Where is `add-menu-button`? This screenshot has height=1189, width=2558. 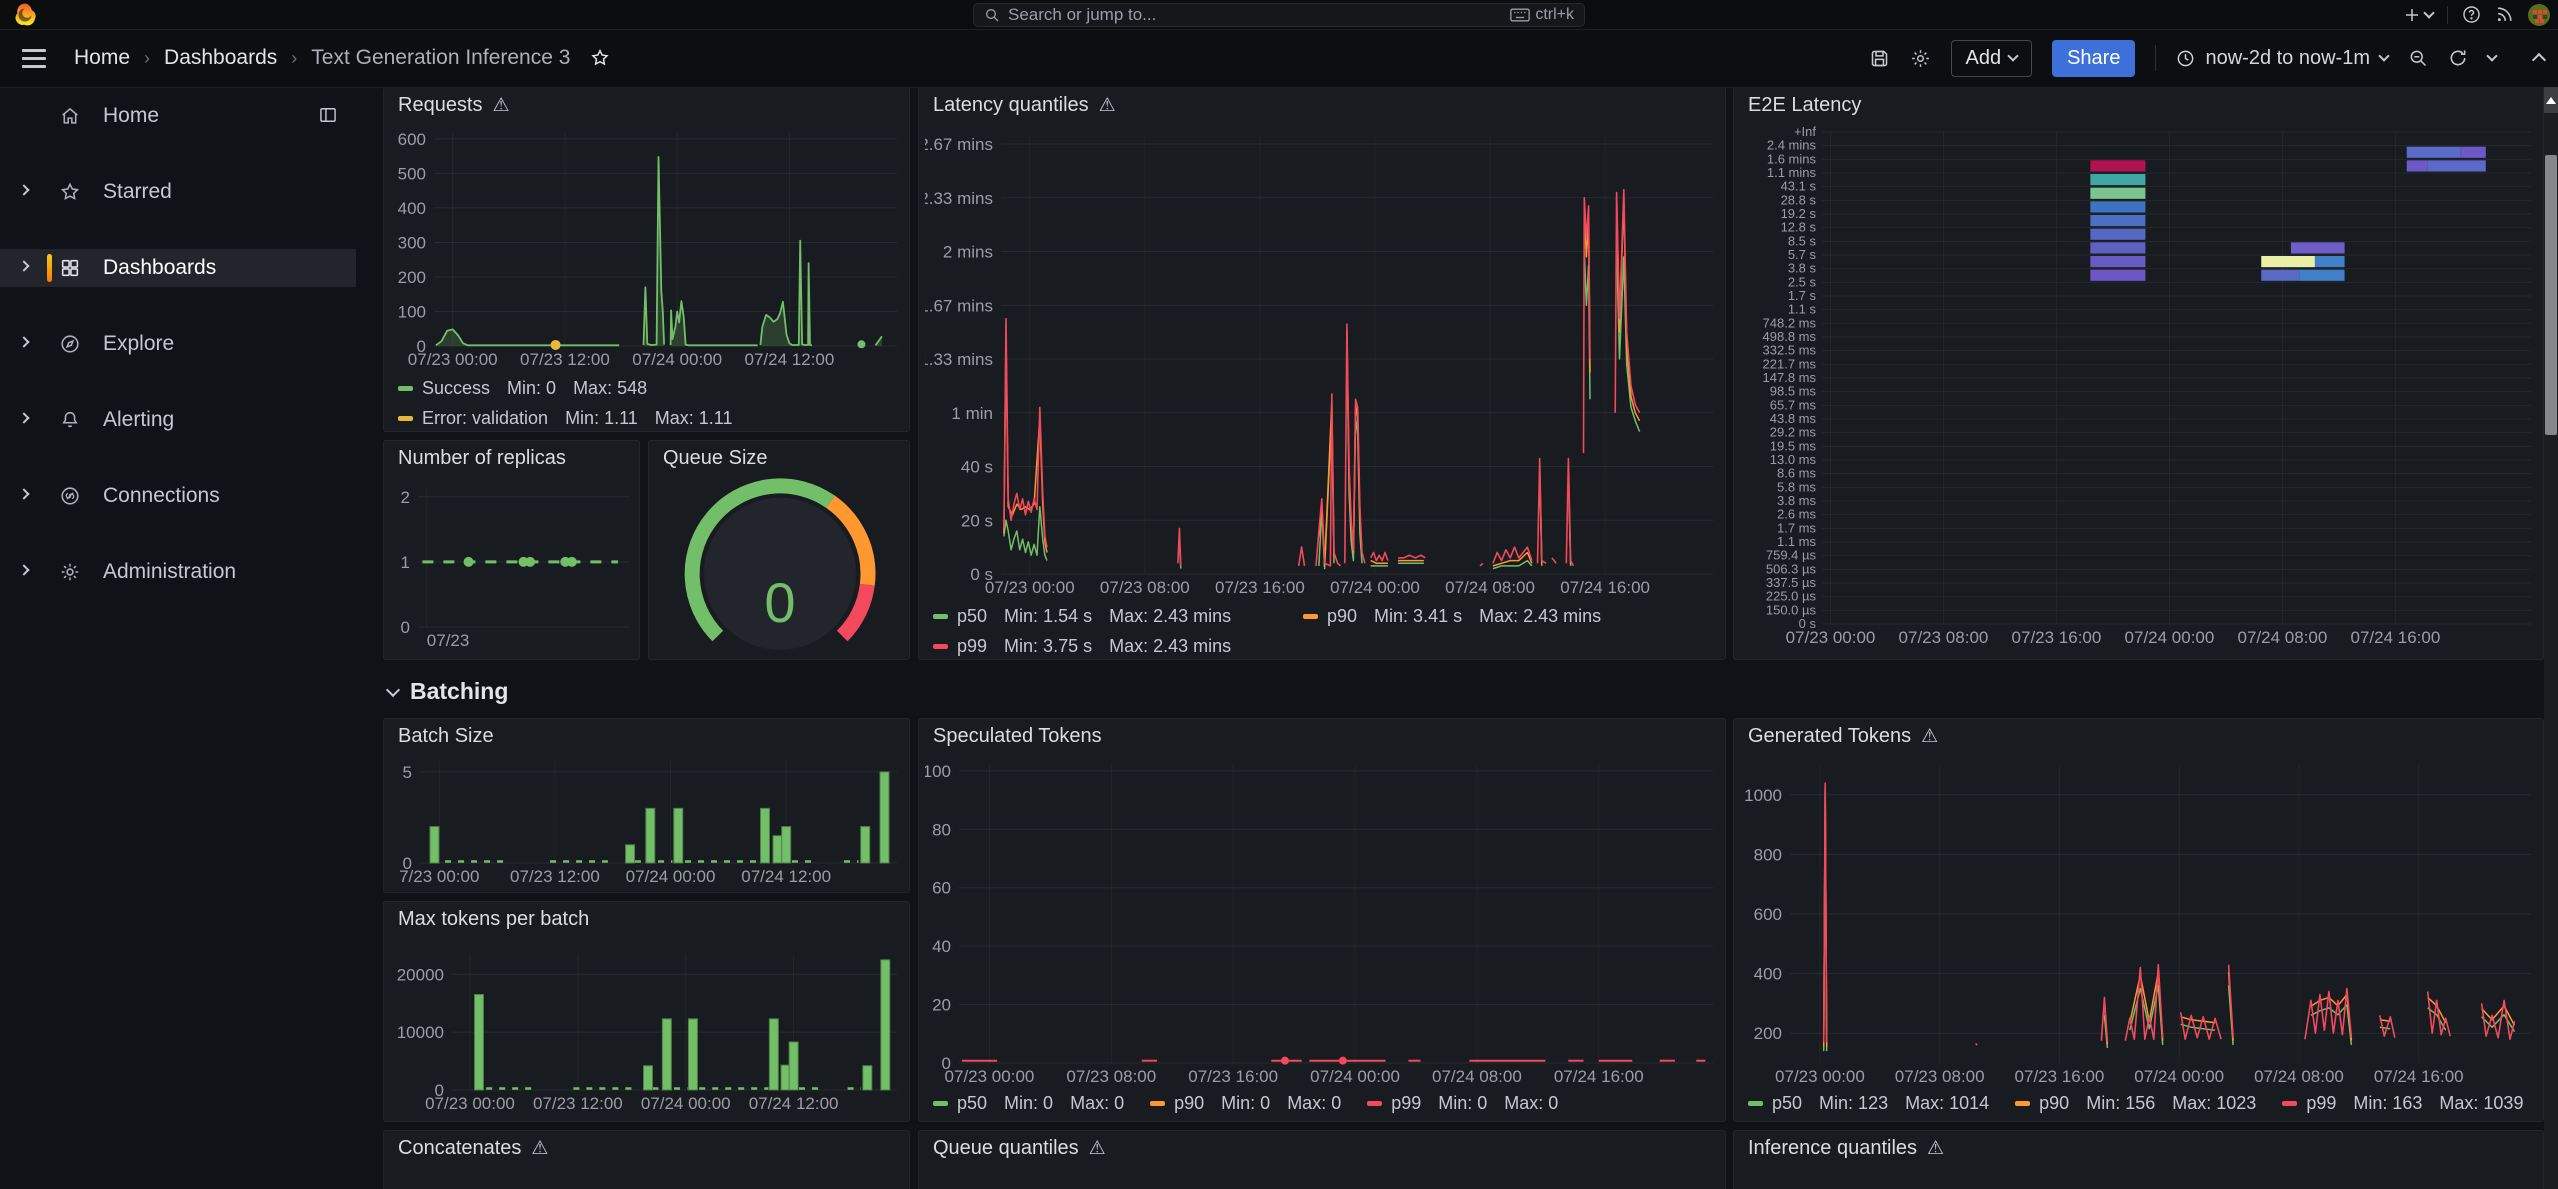
add-menu-button is located at coordinates (2419, 15).